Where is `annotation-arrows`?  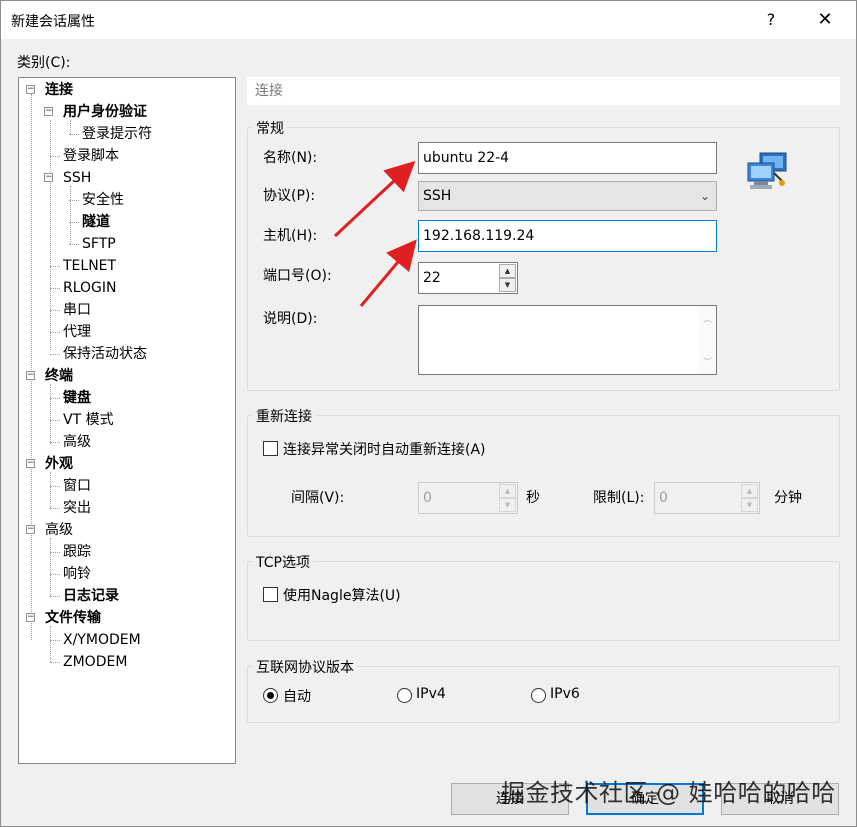 annotation-arrows is located at coordinates (375, 233).